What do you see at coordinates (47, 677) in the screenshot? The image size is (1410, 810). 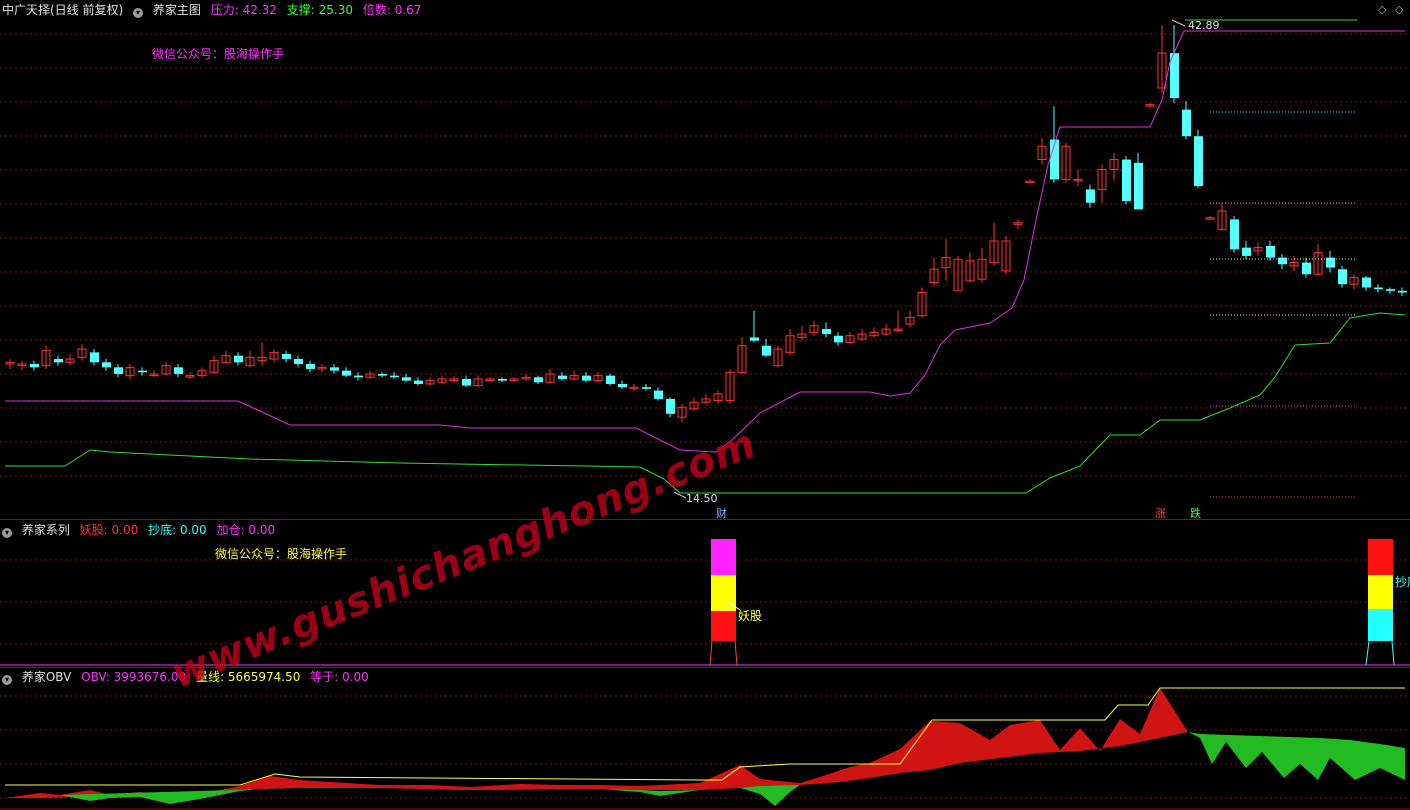 I see `indicator-name: 养家OBV` at bounding box center [47, 677].